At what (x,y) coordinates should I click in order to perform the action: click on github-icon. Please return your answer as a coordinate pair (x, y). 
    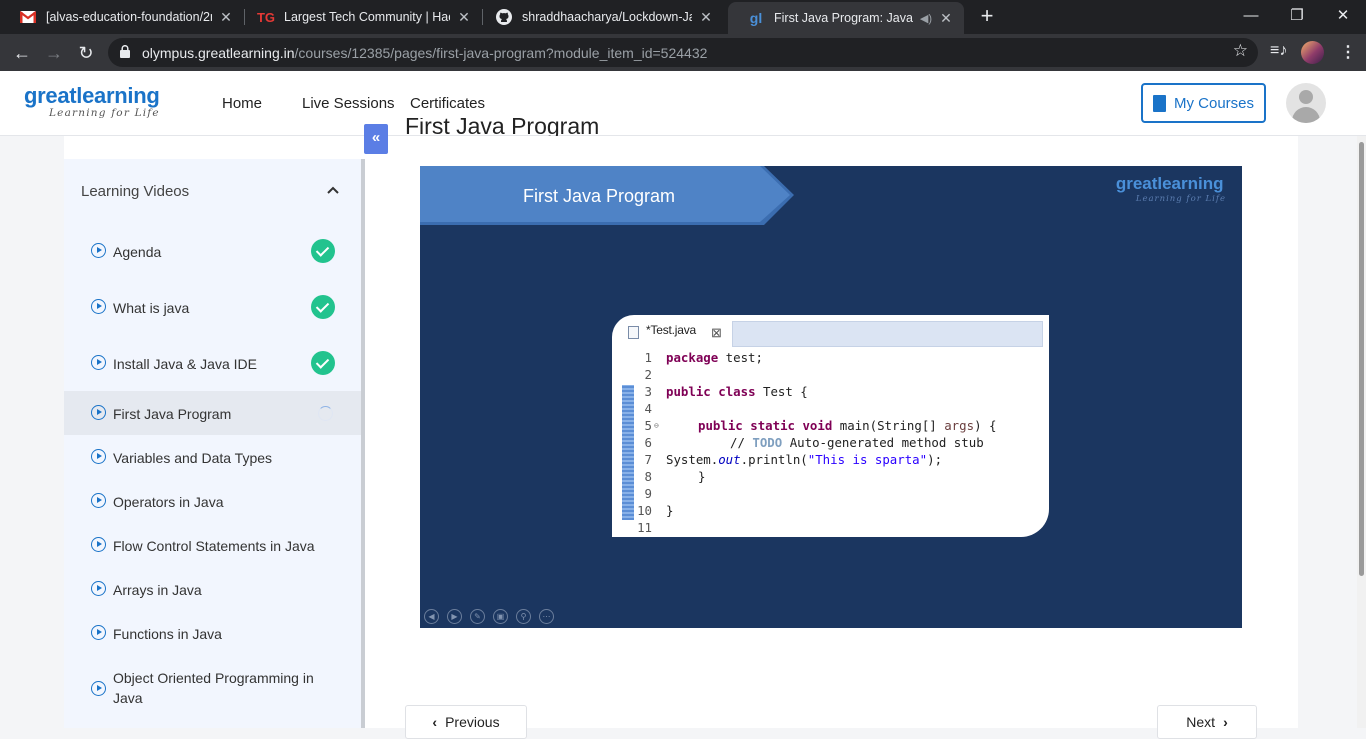
    Looking at the image, I should click on (504, 17).